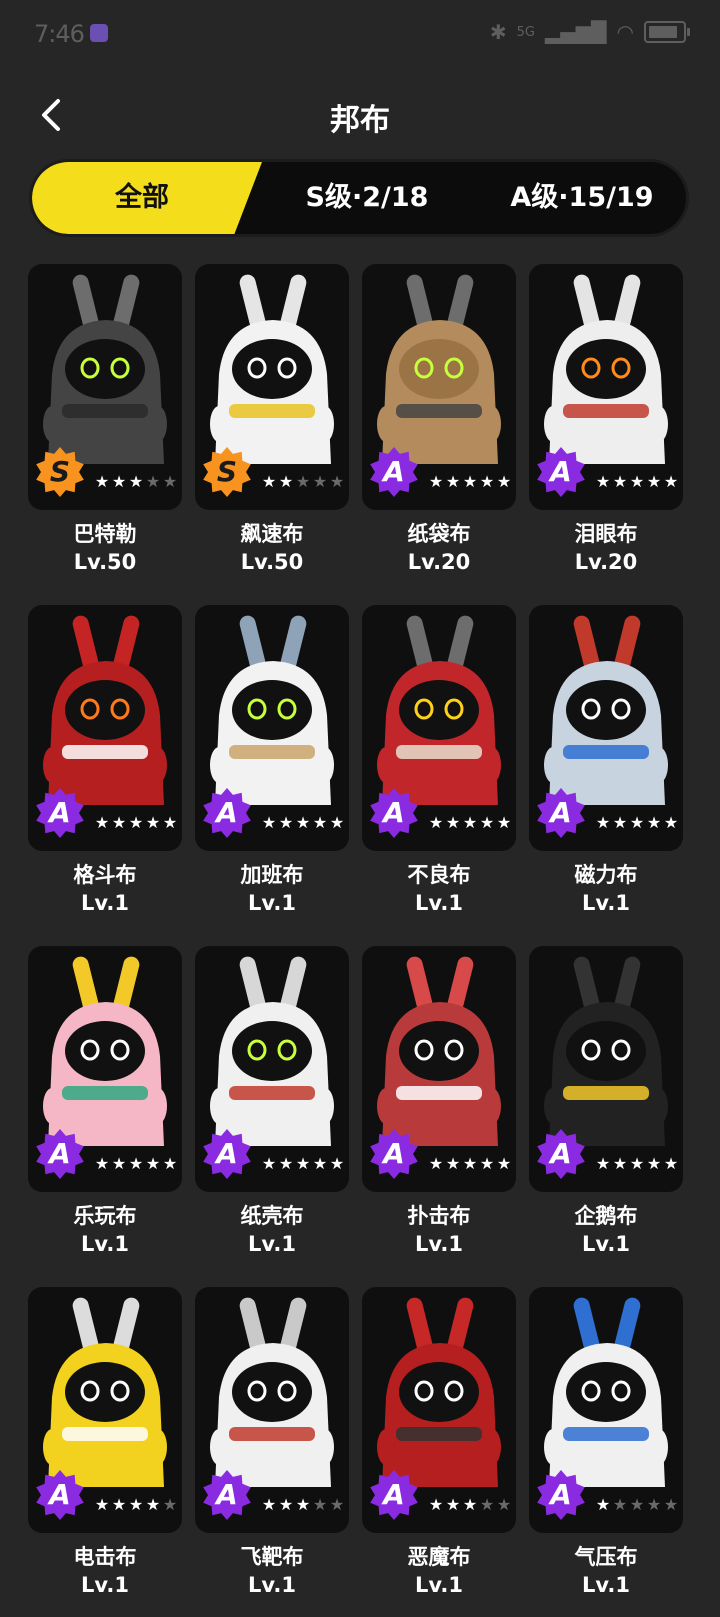 The width and height of the screenshot is (720, 1617). I want to click on penguin-bangboo-icon, so click(606, 1051).